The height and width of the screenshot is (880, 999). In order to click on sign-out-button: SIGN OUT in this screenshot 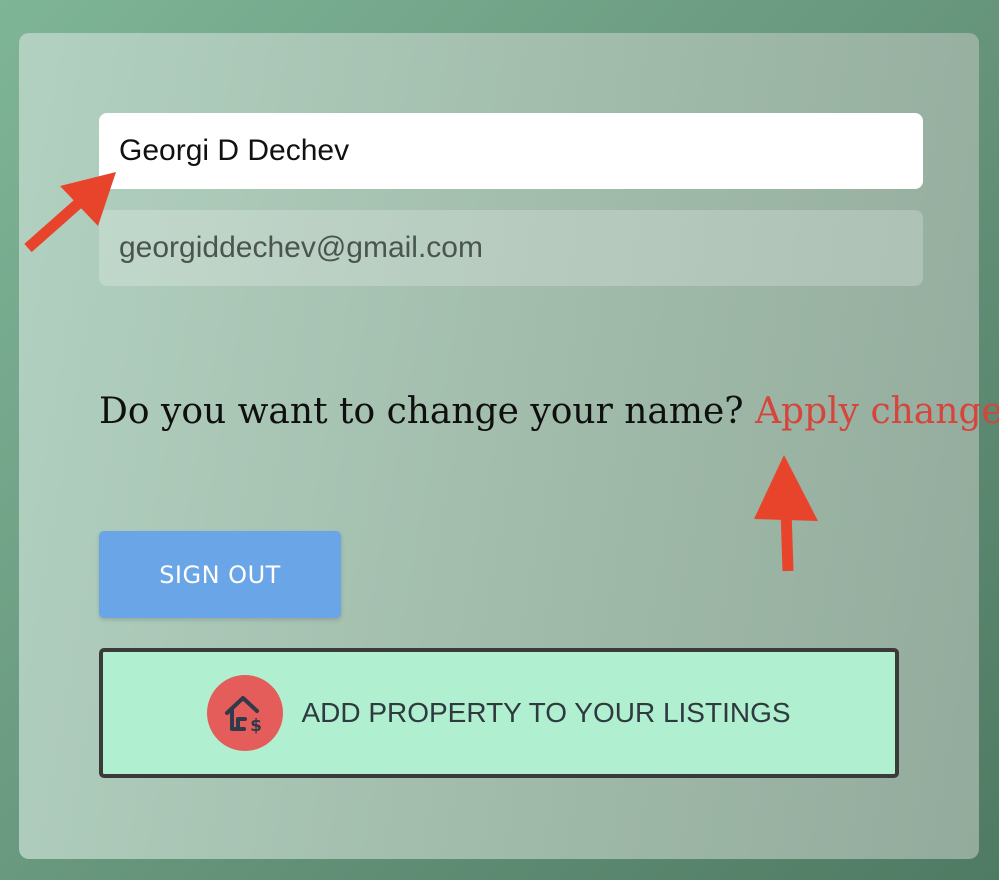, I will do `click(220, 574)`.